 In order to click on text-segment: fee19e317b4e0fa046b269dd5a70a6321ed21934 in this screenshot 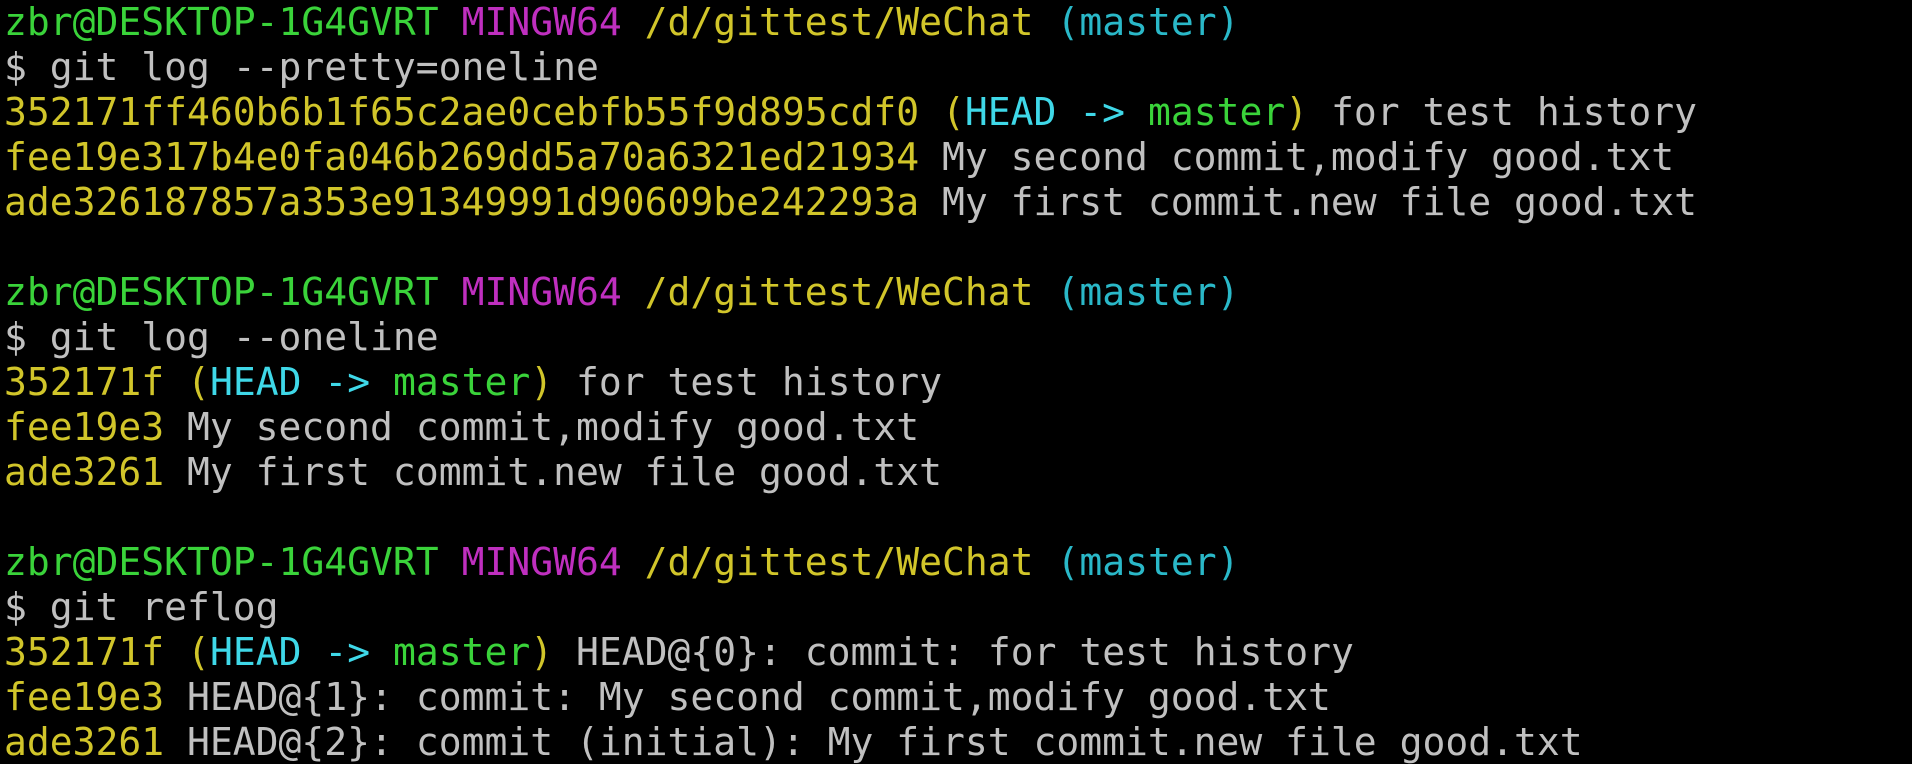, I will do `click(462, 157)`.